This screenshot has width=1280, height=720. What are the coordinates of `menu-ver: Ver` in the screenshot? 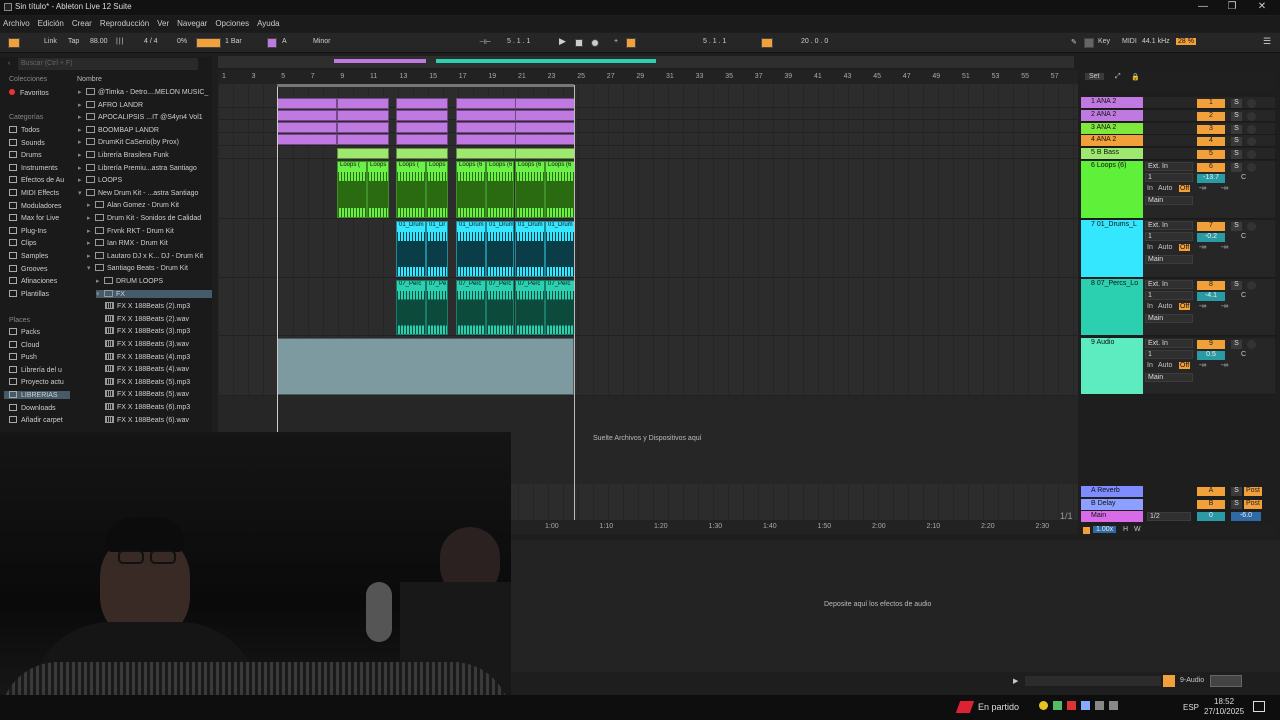 It's located at (163, 23).